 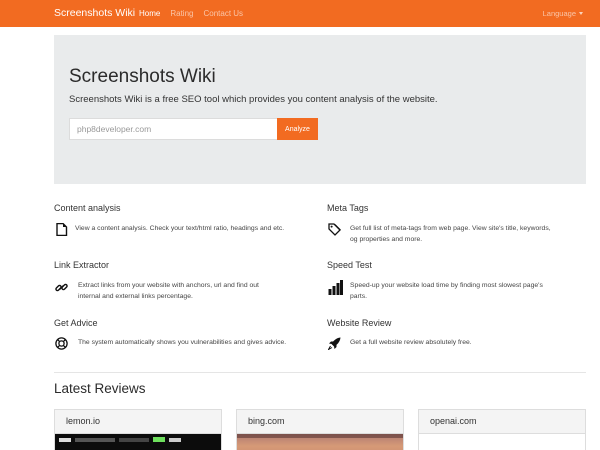 I want to click on bar-chart-icon, so click(x=335, y=287).